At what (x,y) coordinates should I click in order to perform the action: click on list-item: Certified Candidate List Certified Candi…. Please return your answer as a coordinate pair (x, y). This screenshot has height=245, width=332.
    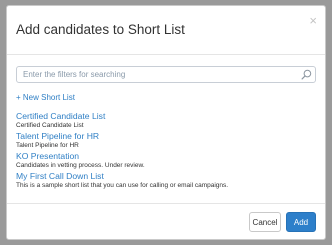
    Looking at the image, I should click on (166, 121).